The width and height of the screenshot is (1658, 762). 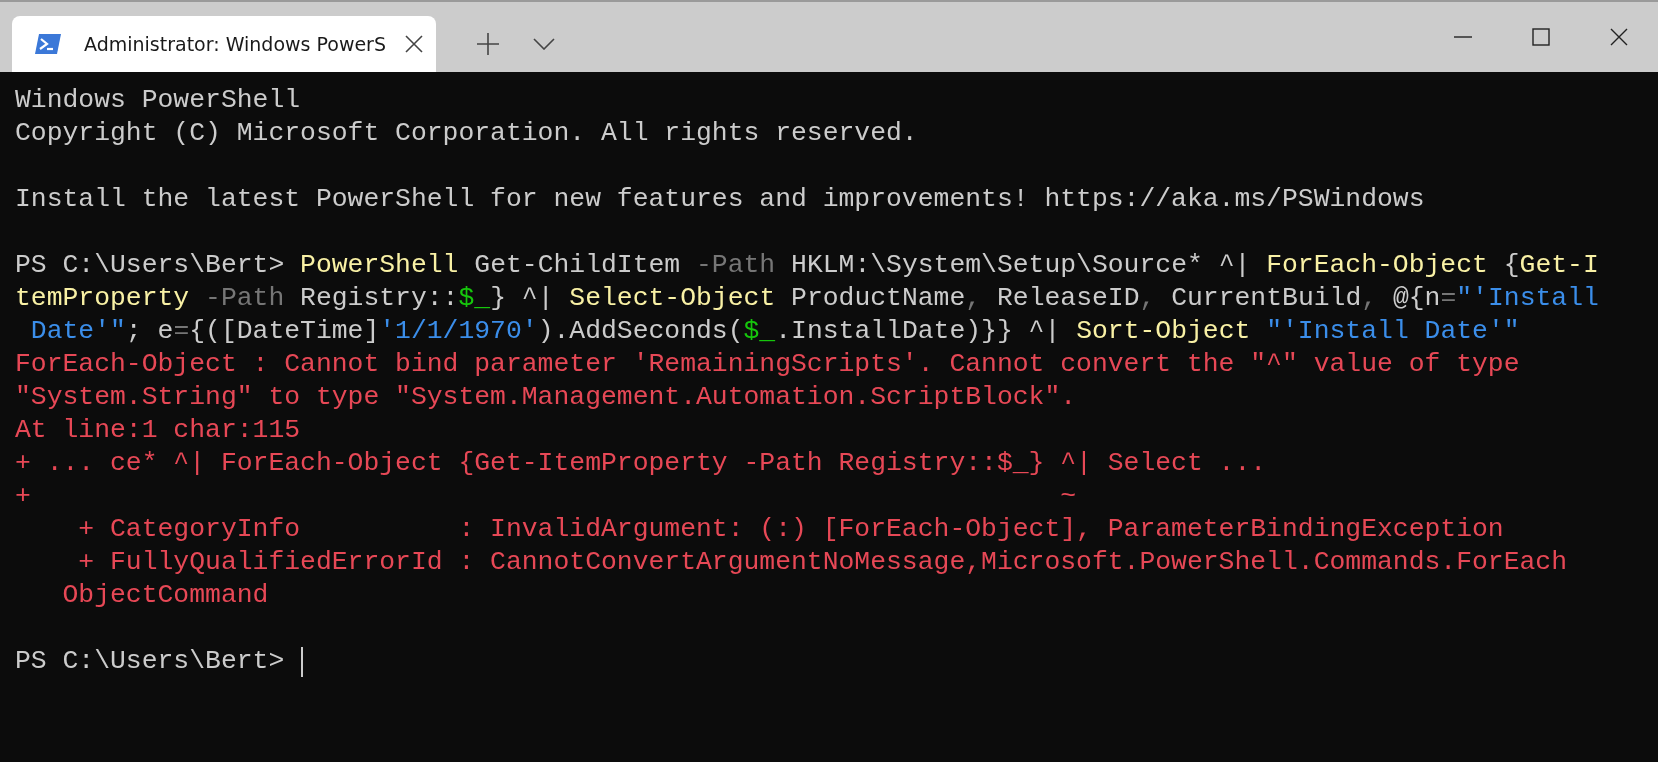 What do you see at coordinates (1463, 37) in the screenshot?
I see `minimize-icon` at bounding box center [1463, 37].